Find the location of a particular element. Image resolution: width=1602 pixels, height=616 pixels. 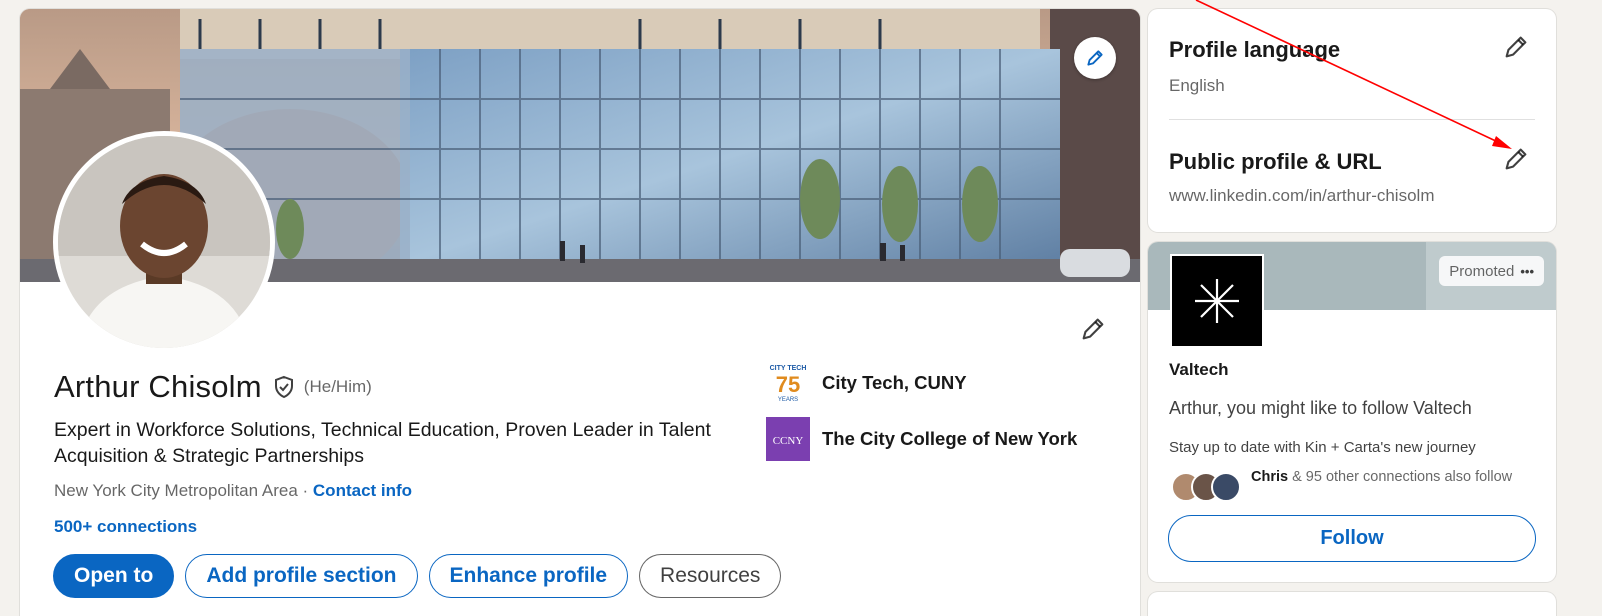

connection-avatars is located at coordinates (1212, 487).